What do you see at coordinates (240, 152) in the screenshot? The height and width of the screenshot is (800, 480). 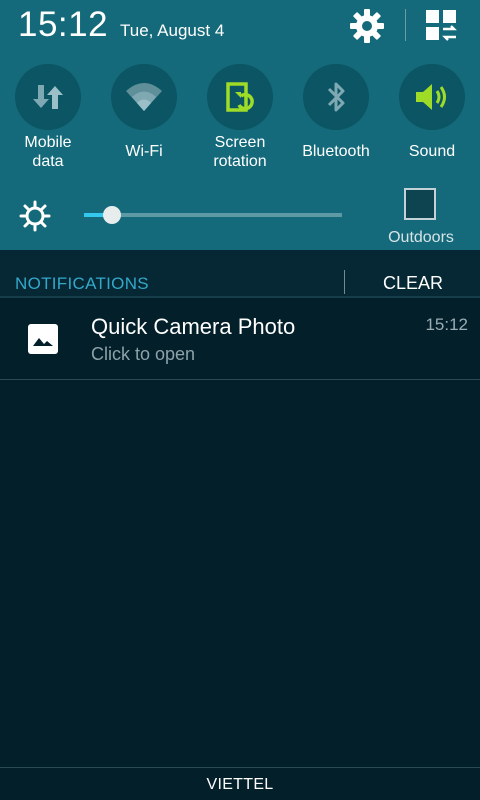 I see `toggle-label: Screen rotation` at bounding box center [240, 152].